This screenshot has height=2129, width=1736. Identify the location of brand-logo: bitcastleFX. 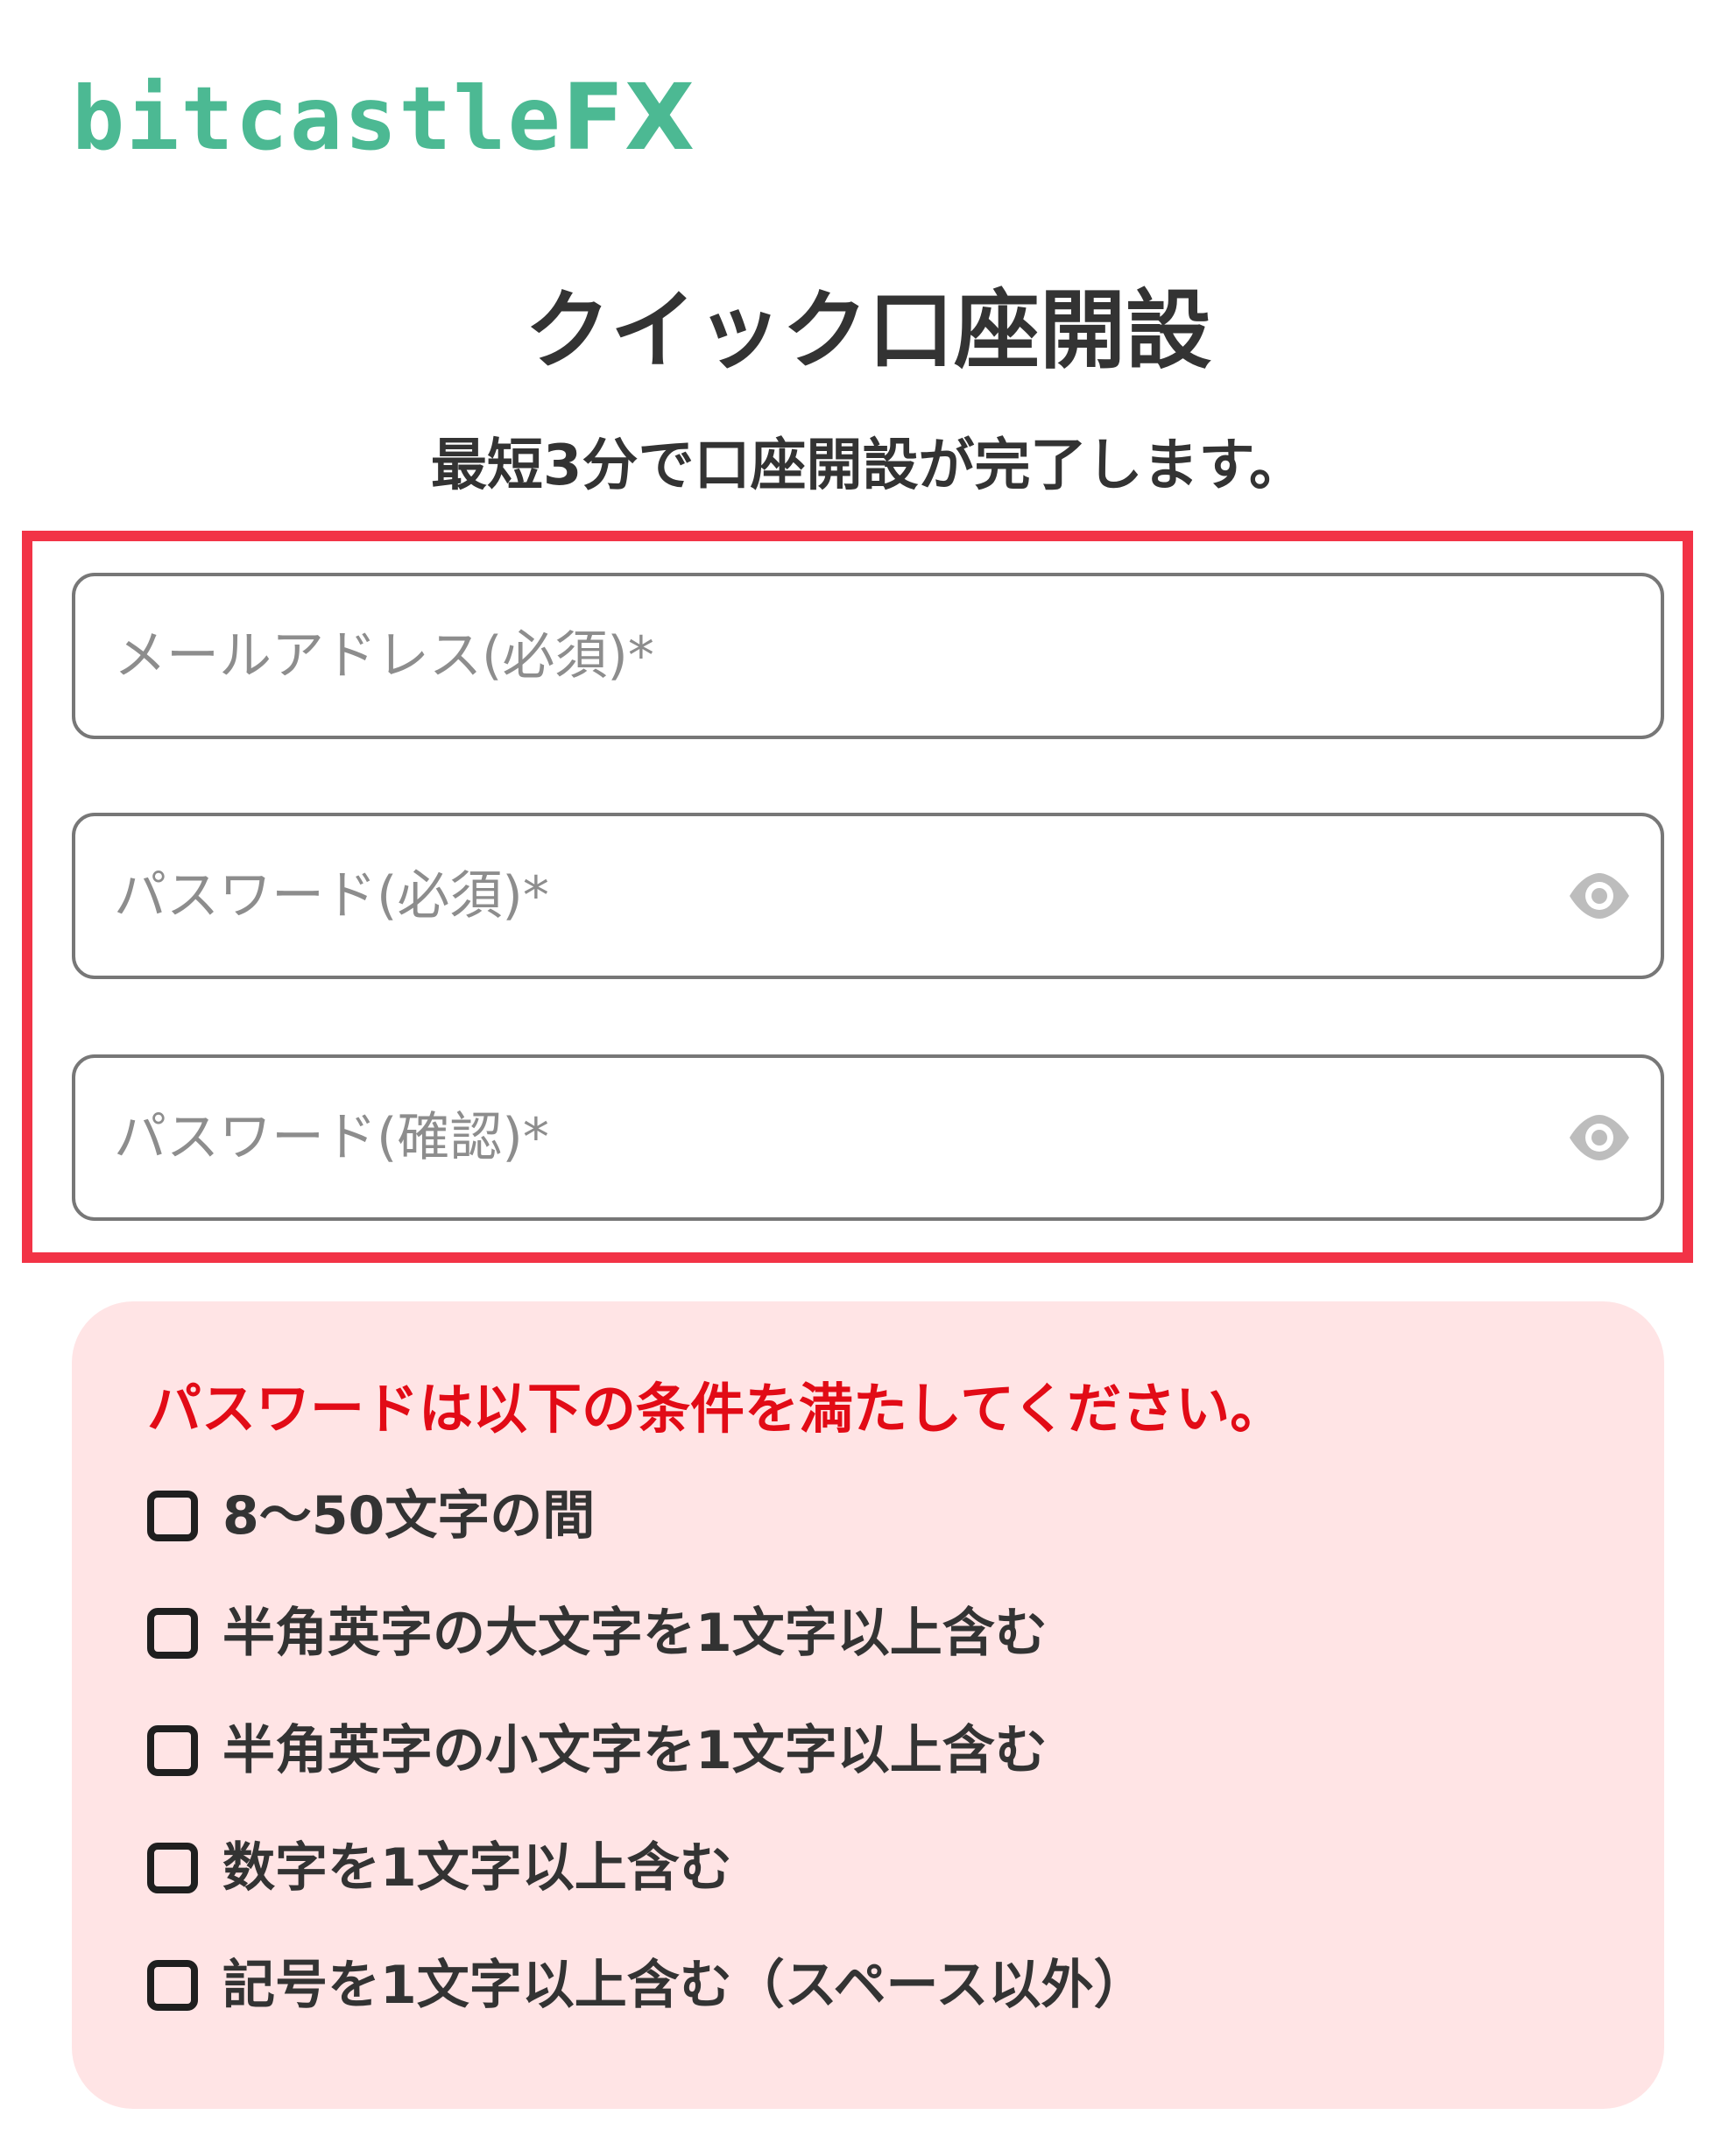
(383, 117).